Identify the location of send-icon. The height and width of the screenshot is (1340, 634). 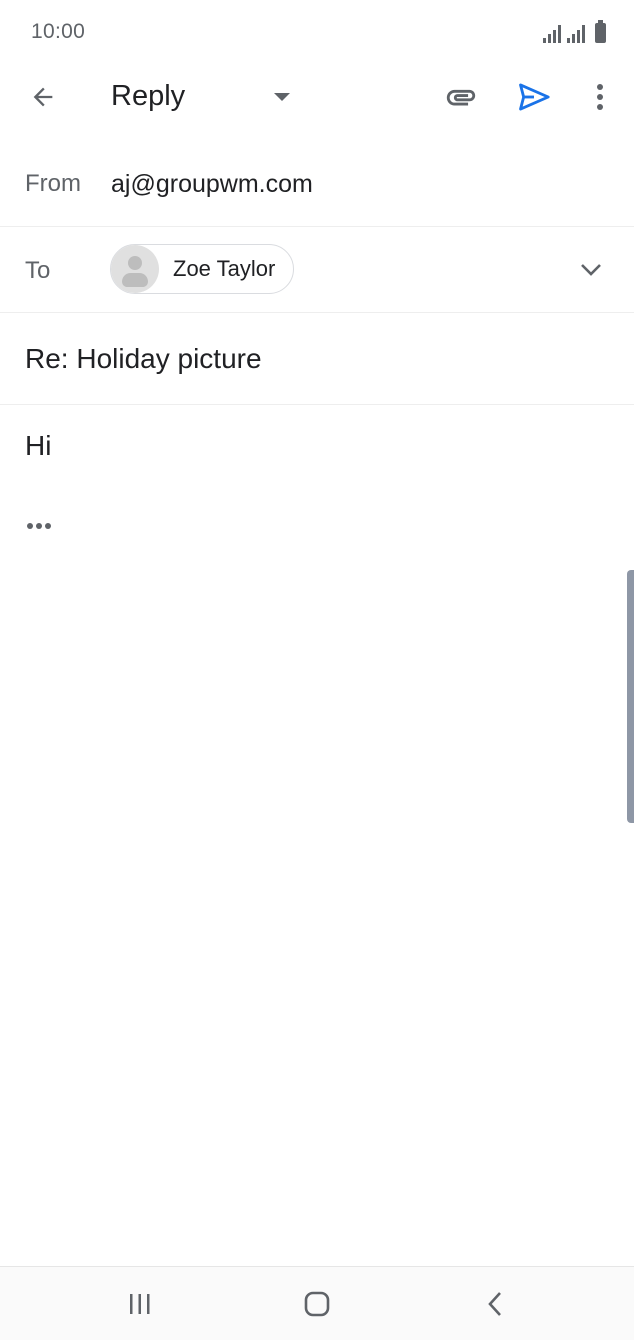
(534, 97).